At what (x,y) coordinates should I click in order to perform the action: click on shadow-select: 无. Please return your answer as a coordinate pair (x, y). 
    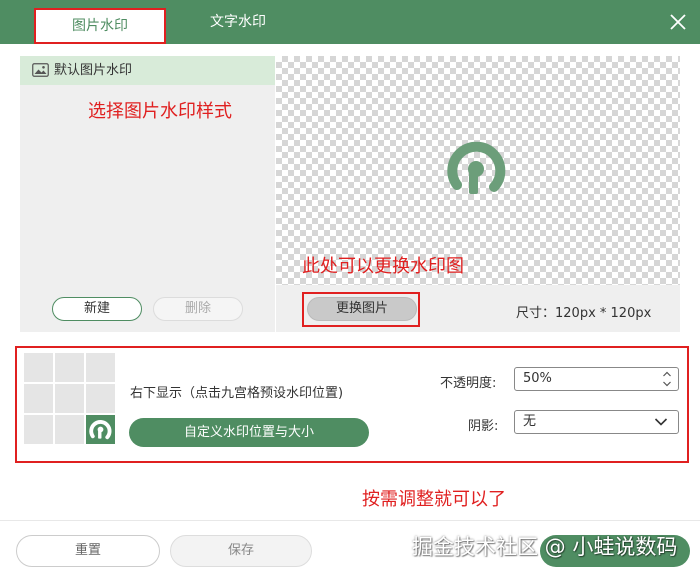
    Looking at the image, I should click on (596, 422).